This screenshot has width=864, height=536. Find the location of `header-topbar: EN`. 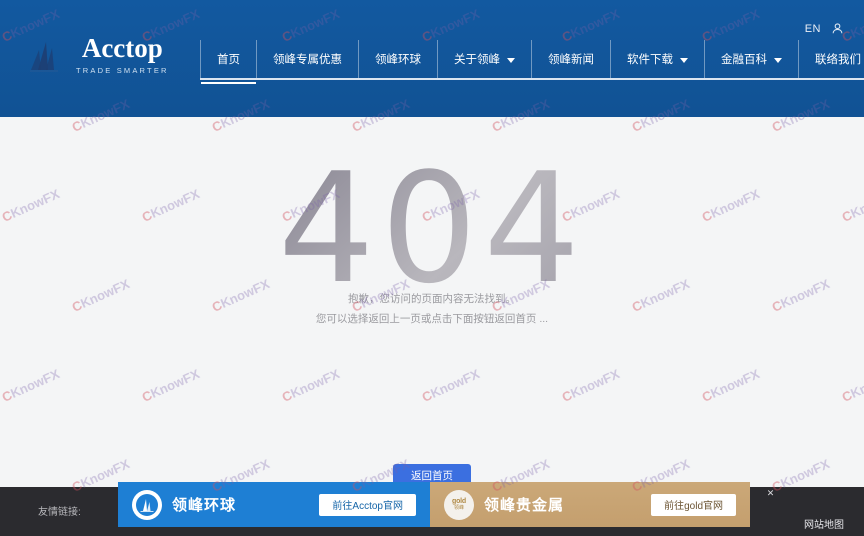

header-topbar: EN is located at coordinates (824, 28).